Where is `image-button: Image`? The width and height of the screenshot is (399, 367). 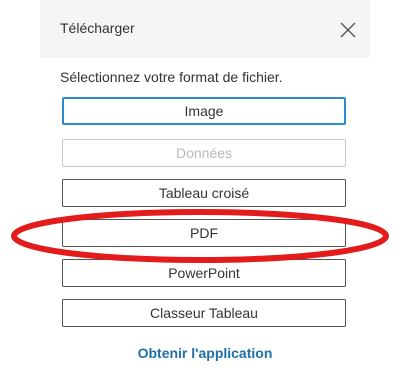 image-button: Image is located at coordinates (204, 111).